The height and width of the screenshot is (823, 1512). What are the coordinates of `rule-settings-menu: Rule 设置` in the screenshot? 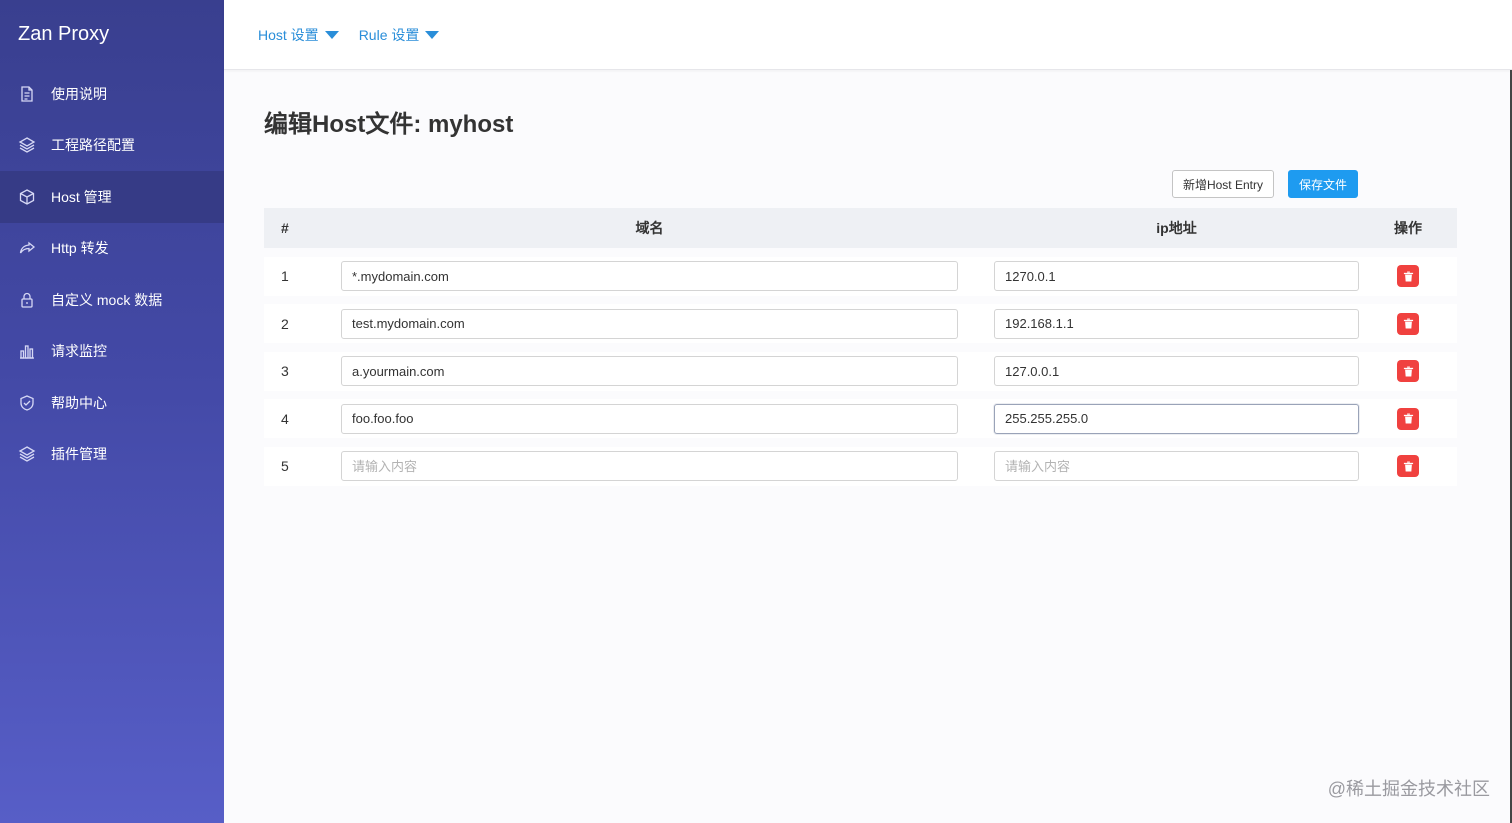 It's located at (399, 35).